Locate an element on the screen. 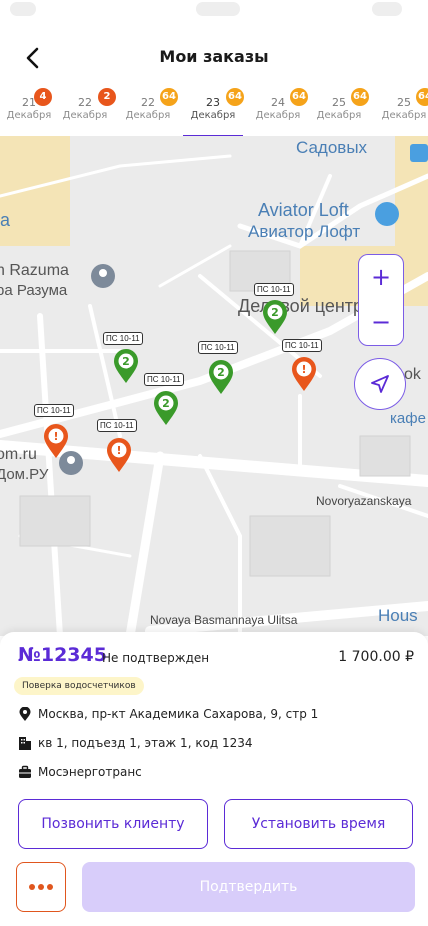  map-label: кафе is located at coordinates (408, 418).